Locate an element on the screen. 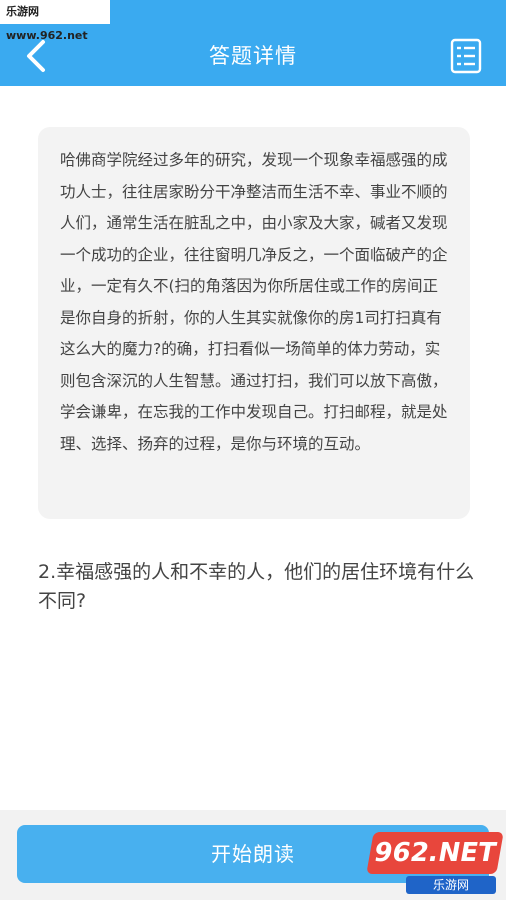  watermark-logo: 962.NET 乐游网 is located at coordinates (435, 864).